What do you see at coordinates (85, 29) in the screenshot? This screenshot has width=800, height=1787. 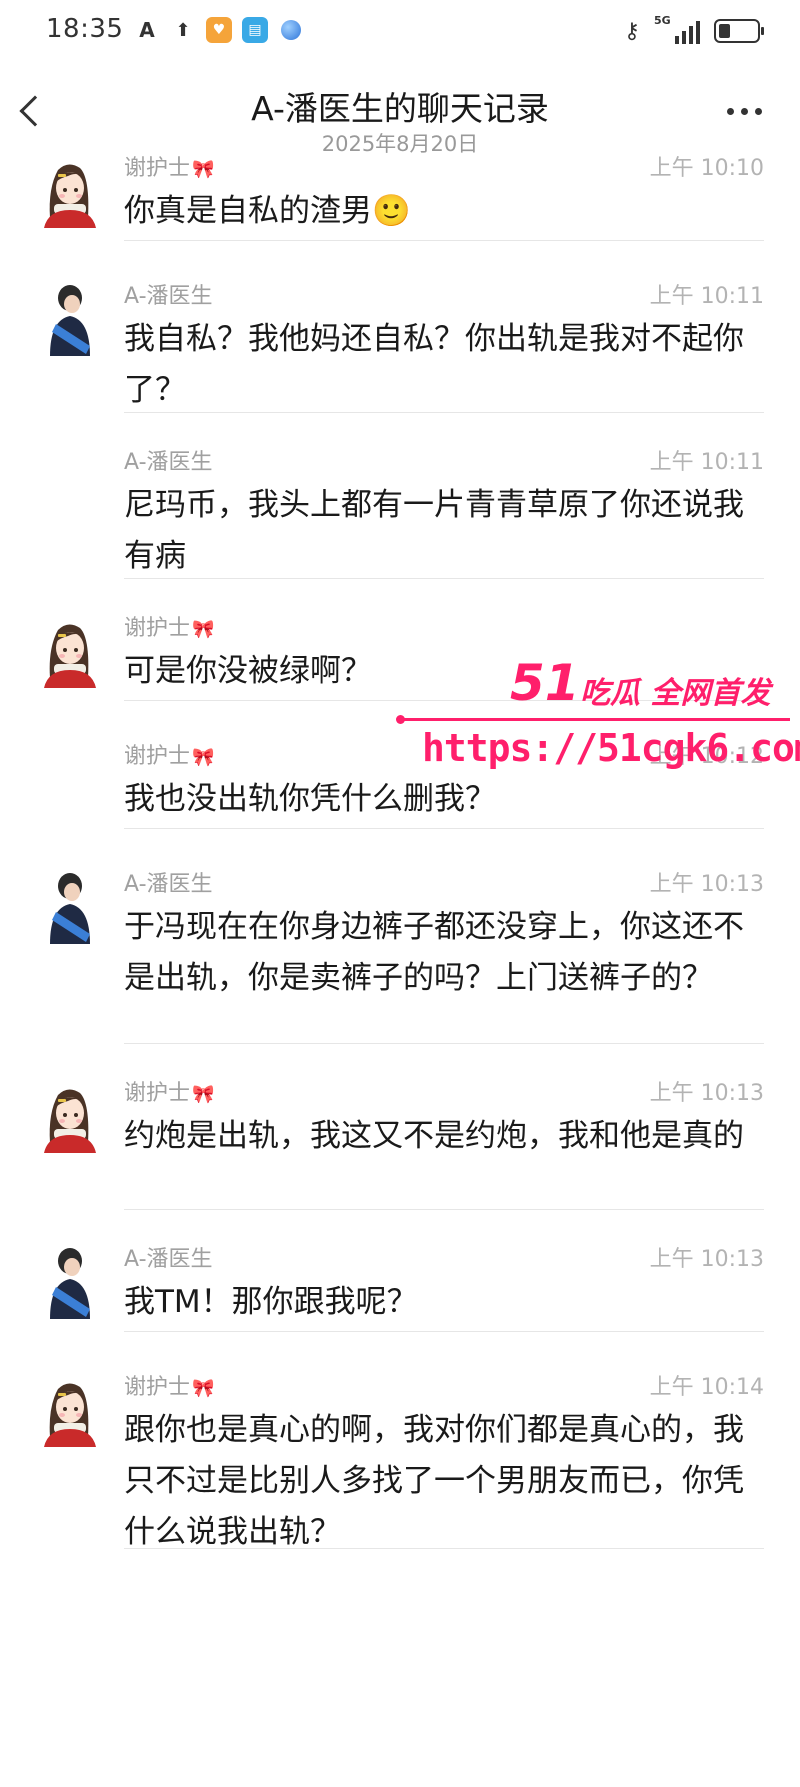 I see `status-time: 18:35` at bounding box center [85, 29].